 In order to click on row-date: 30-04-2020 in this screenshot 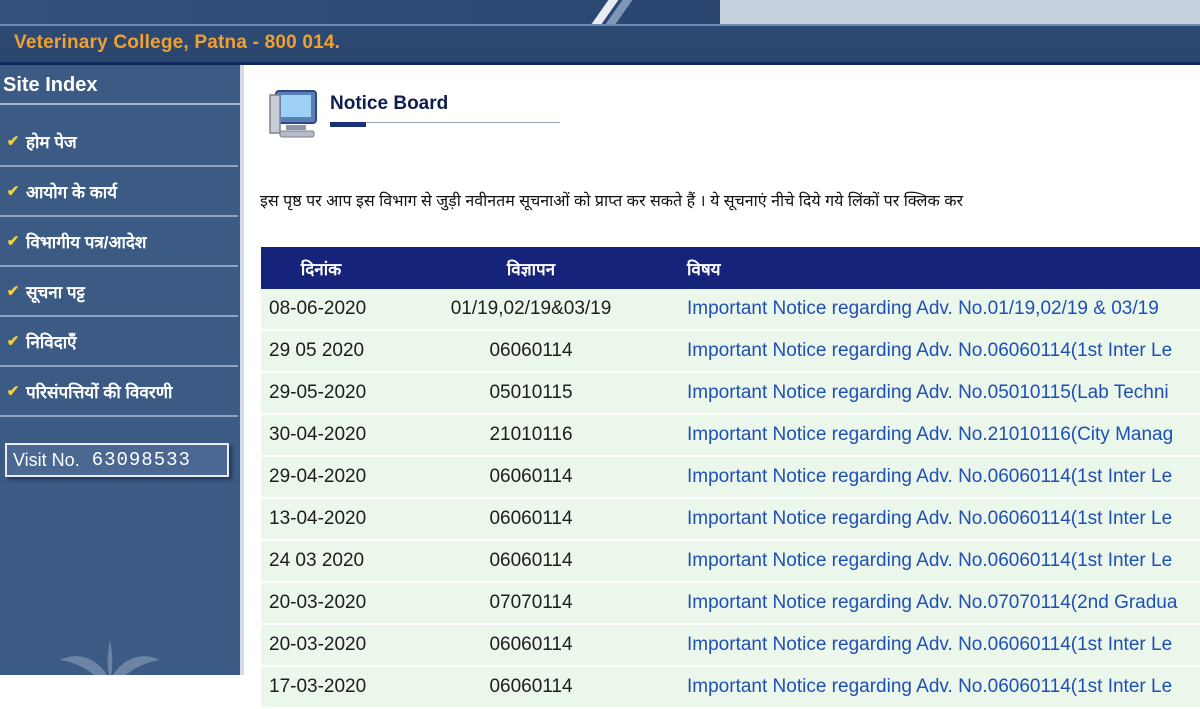, I will do `click(318, 434)`.